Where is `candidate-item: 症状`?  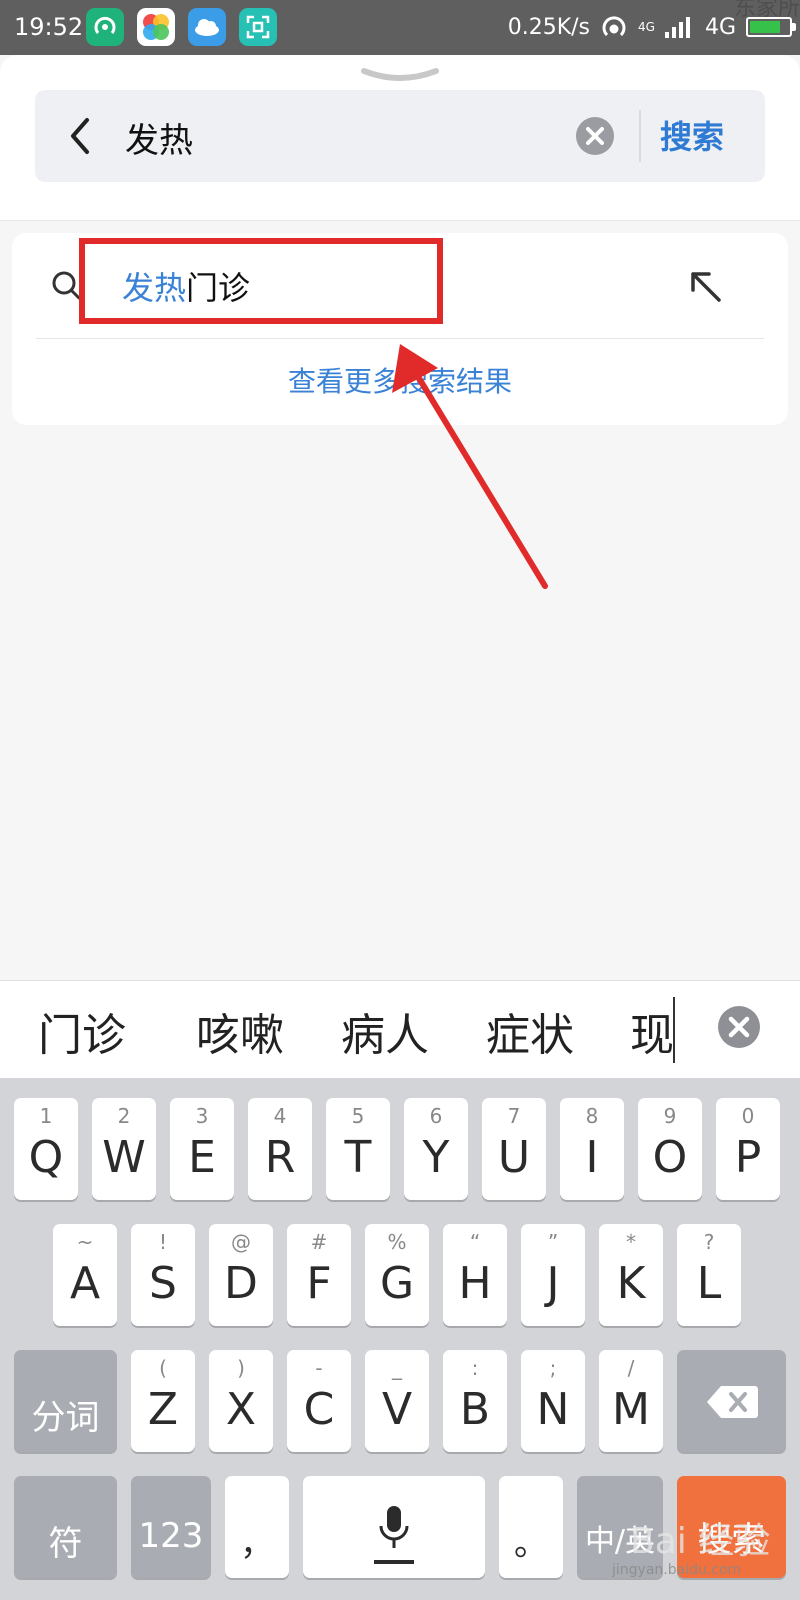
candidate-item: 症状 is located at coordinates (530, 1031).